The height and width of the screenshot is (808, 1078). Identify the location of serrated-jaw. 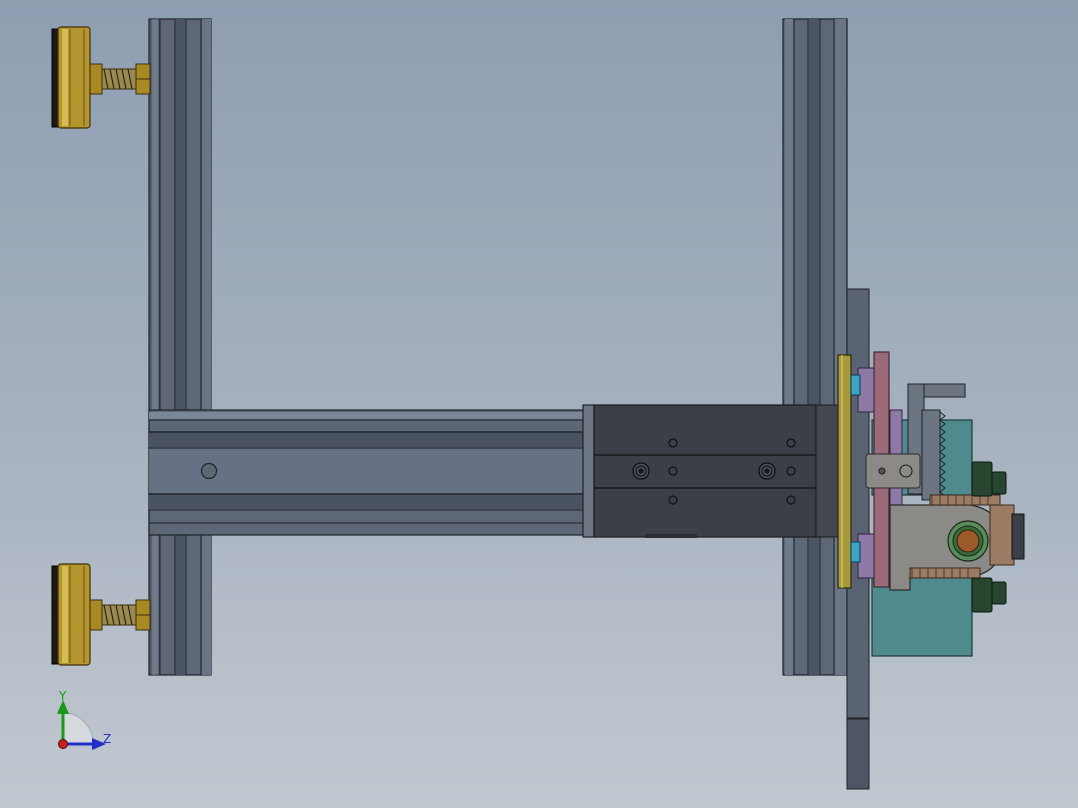
(931, 455).